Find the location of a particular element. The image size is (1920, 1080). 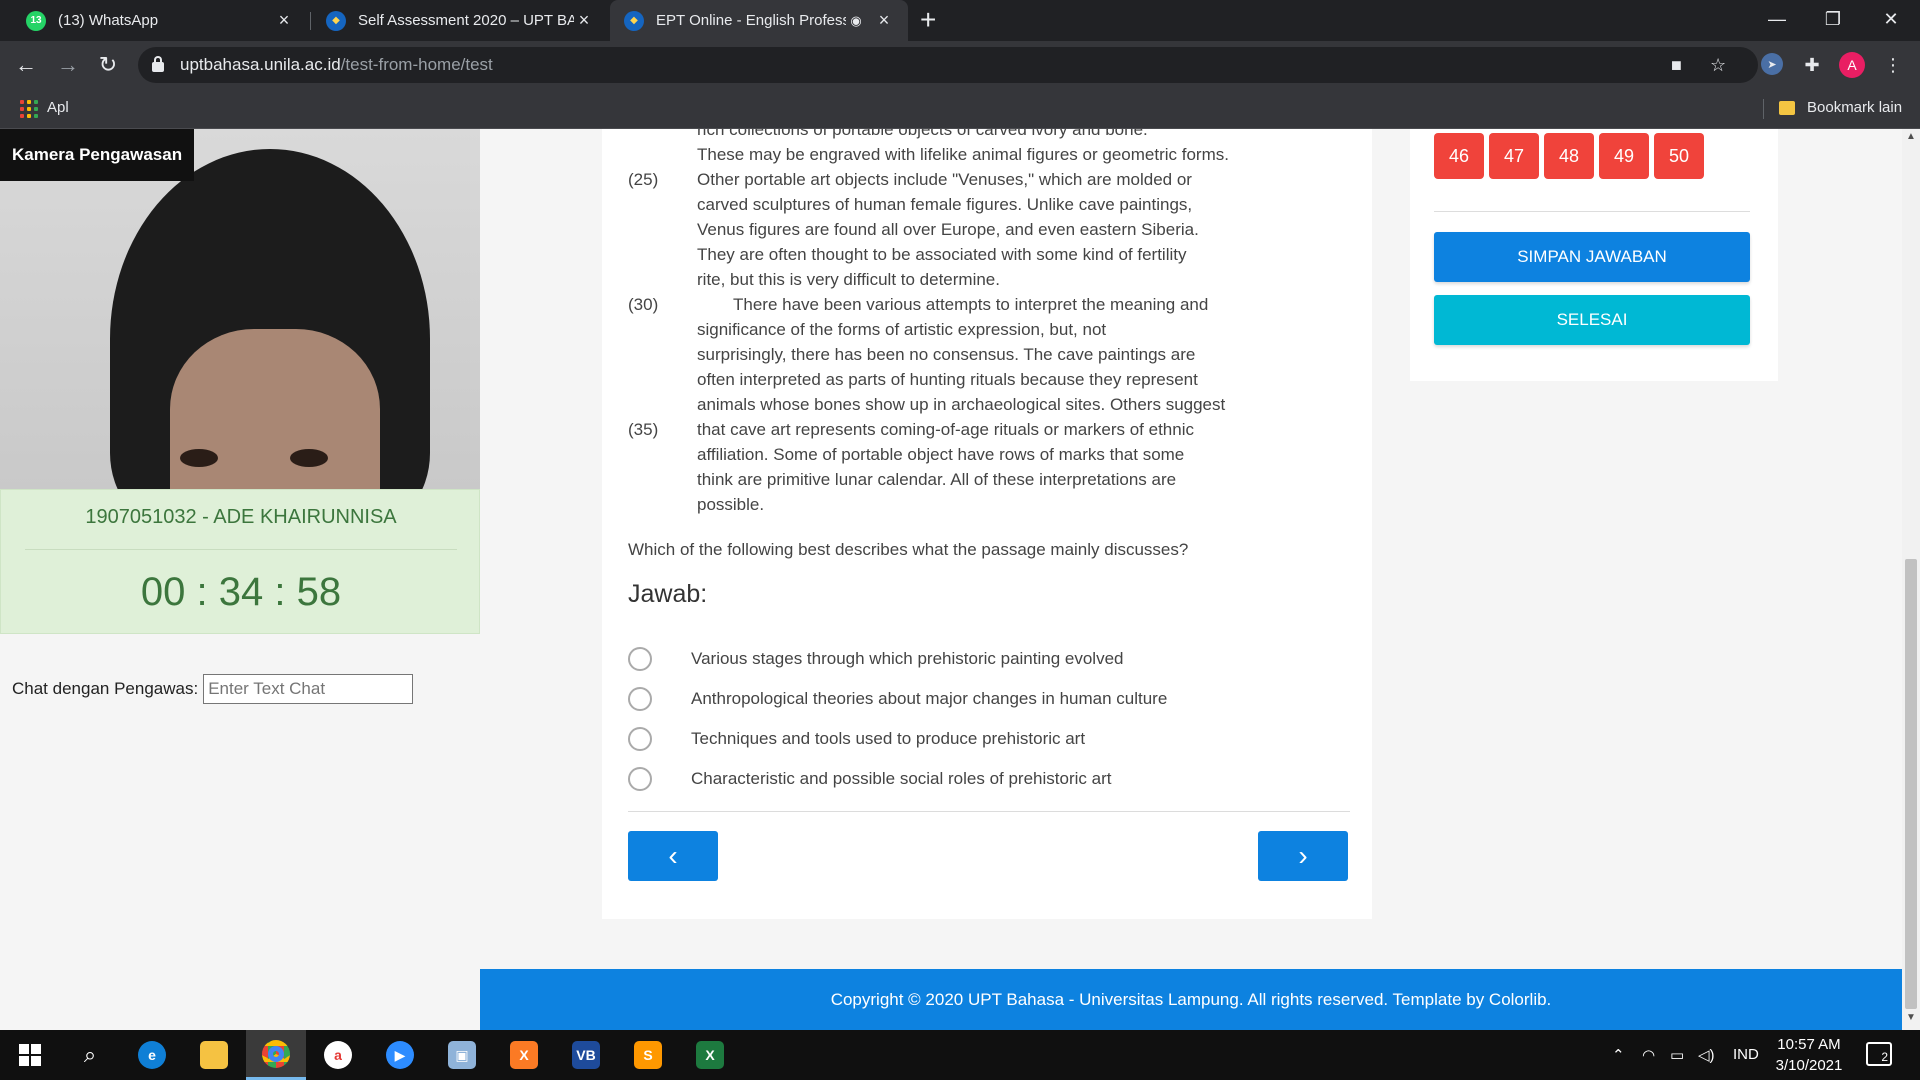

camera-in-use-icon: ■ is located at coordinates (1676, 65).